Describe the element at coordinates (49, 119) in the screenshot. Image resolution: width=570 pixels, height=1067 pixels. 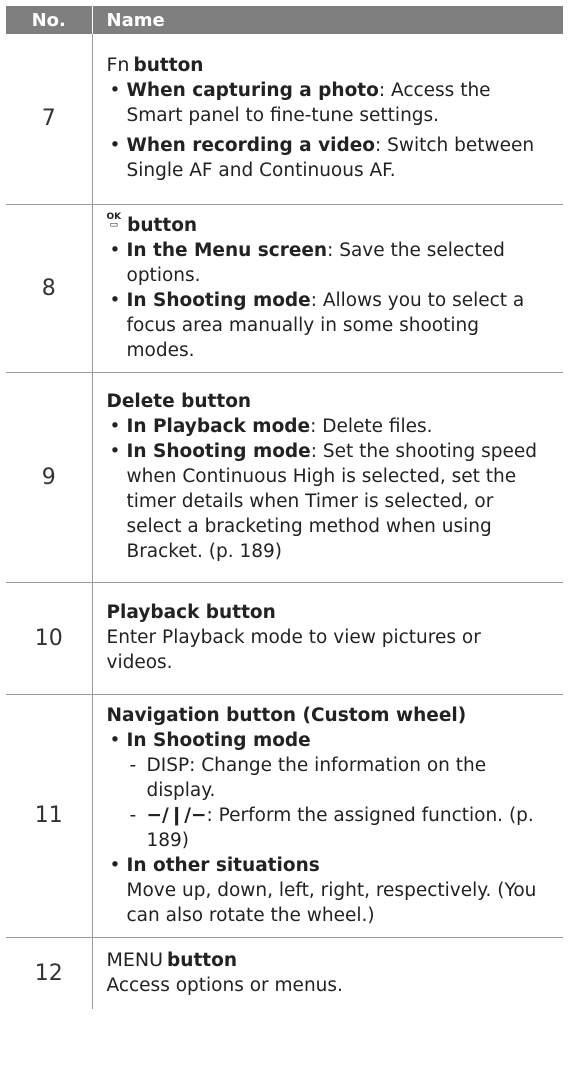
I see `row-number: 7` at that location.